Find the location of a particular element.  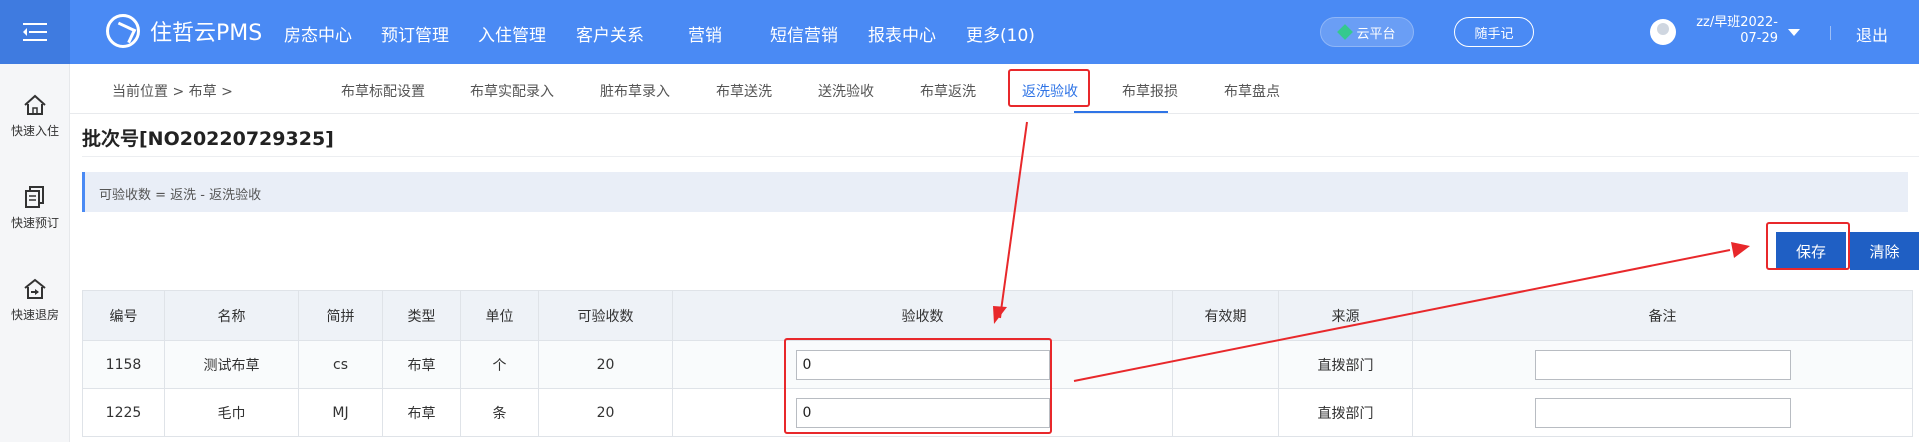

cell-id: 1158 is located at coordinates (123, 364).